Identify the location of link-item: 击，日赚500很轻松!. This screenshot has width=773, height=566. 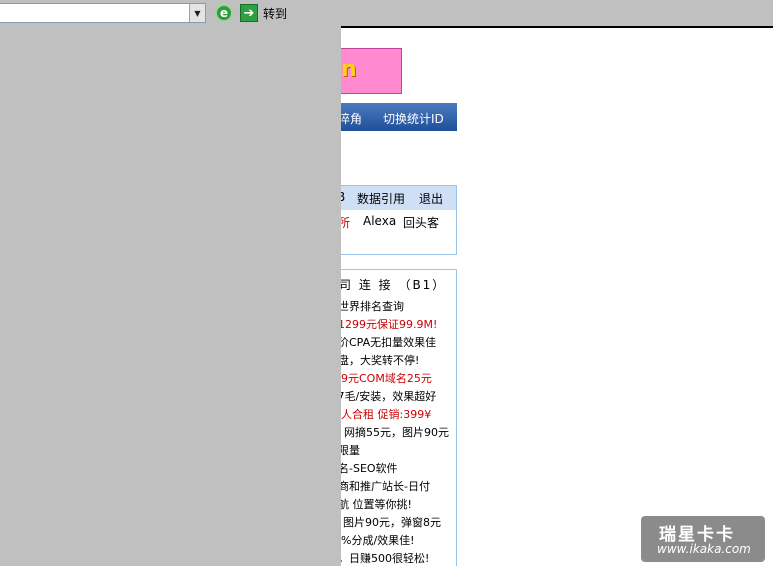
(395, 558).